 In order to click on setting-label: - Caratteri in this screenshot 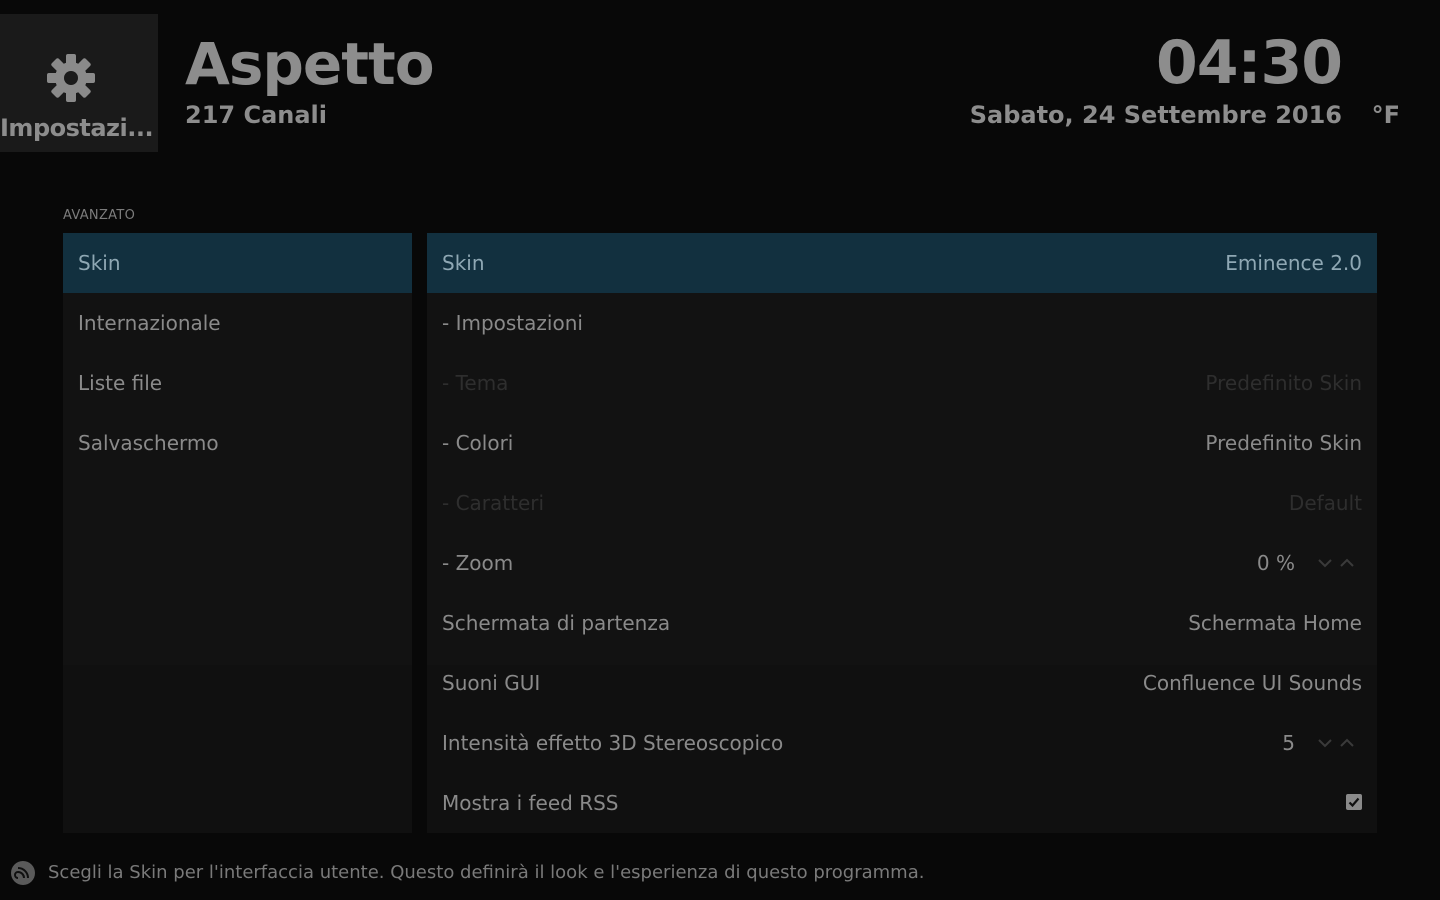, I will do `click(493, 503)`.